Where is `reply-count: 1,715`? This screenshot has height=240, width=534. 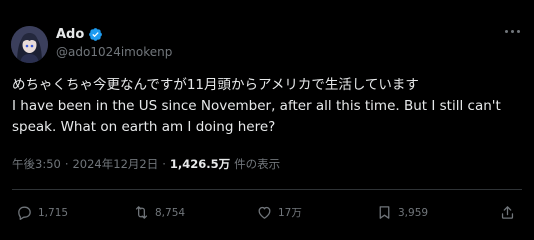
reply-count: 1,715 is located at coordinates (53, 212).